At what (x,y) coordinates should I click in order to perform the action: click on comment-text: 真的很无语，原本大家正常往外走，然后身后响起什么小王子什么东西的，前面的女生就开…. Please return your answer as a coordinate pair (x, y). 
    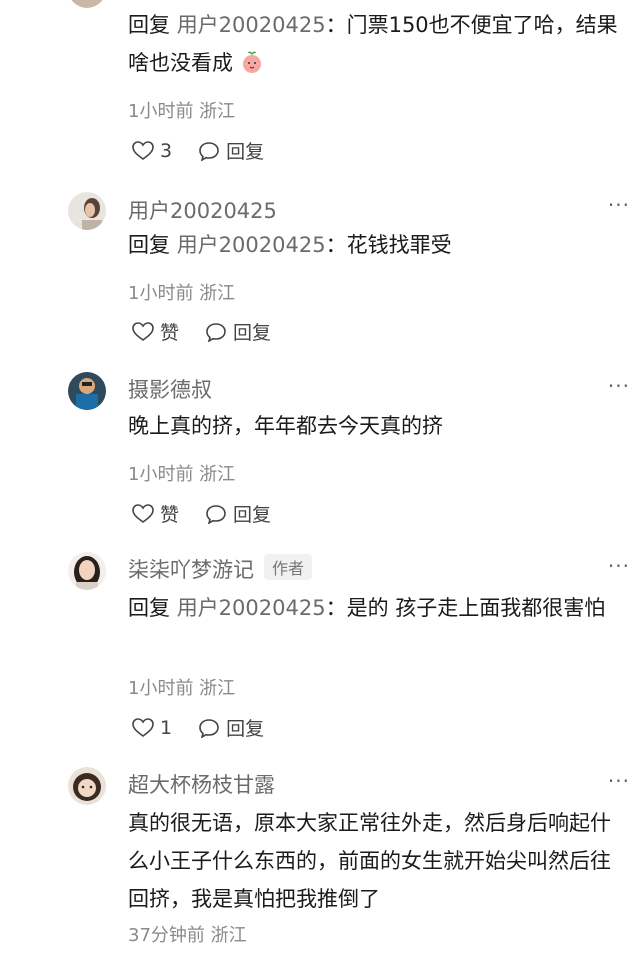
    Looking at the image, I should click on (377, 861).